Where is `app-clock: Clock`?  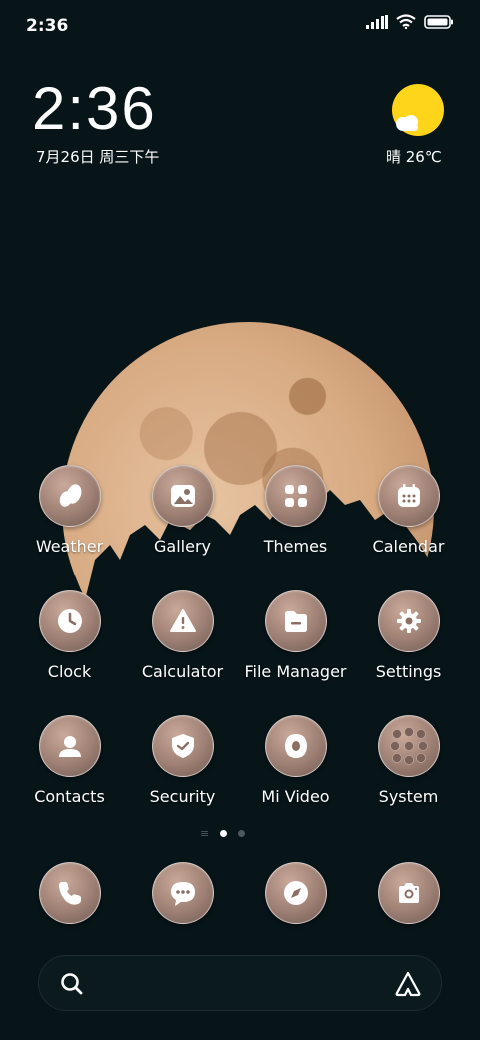
app-clock: Clock is located at coordinates (69, 645).